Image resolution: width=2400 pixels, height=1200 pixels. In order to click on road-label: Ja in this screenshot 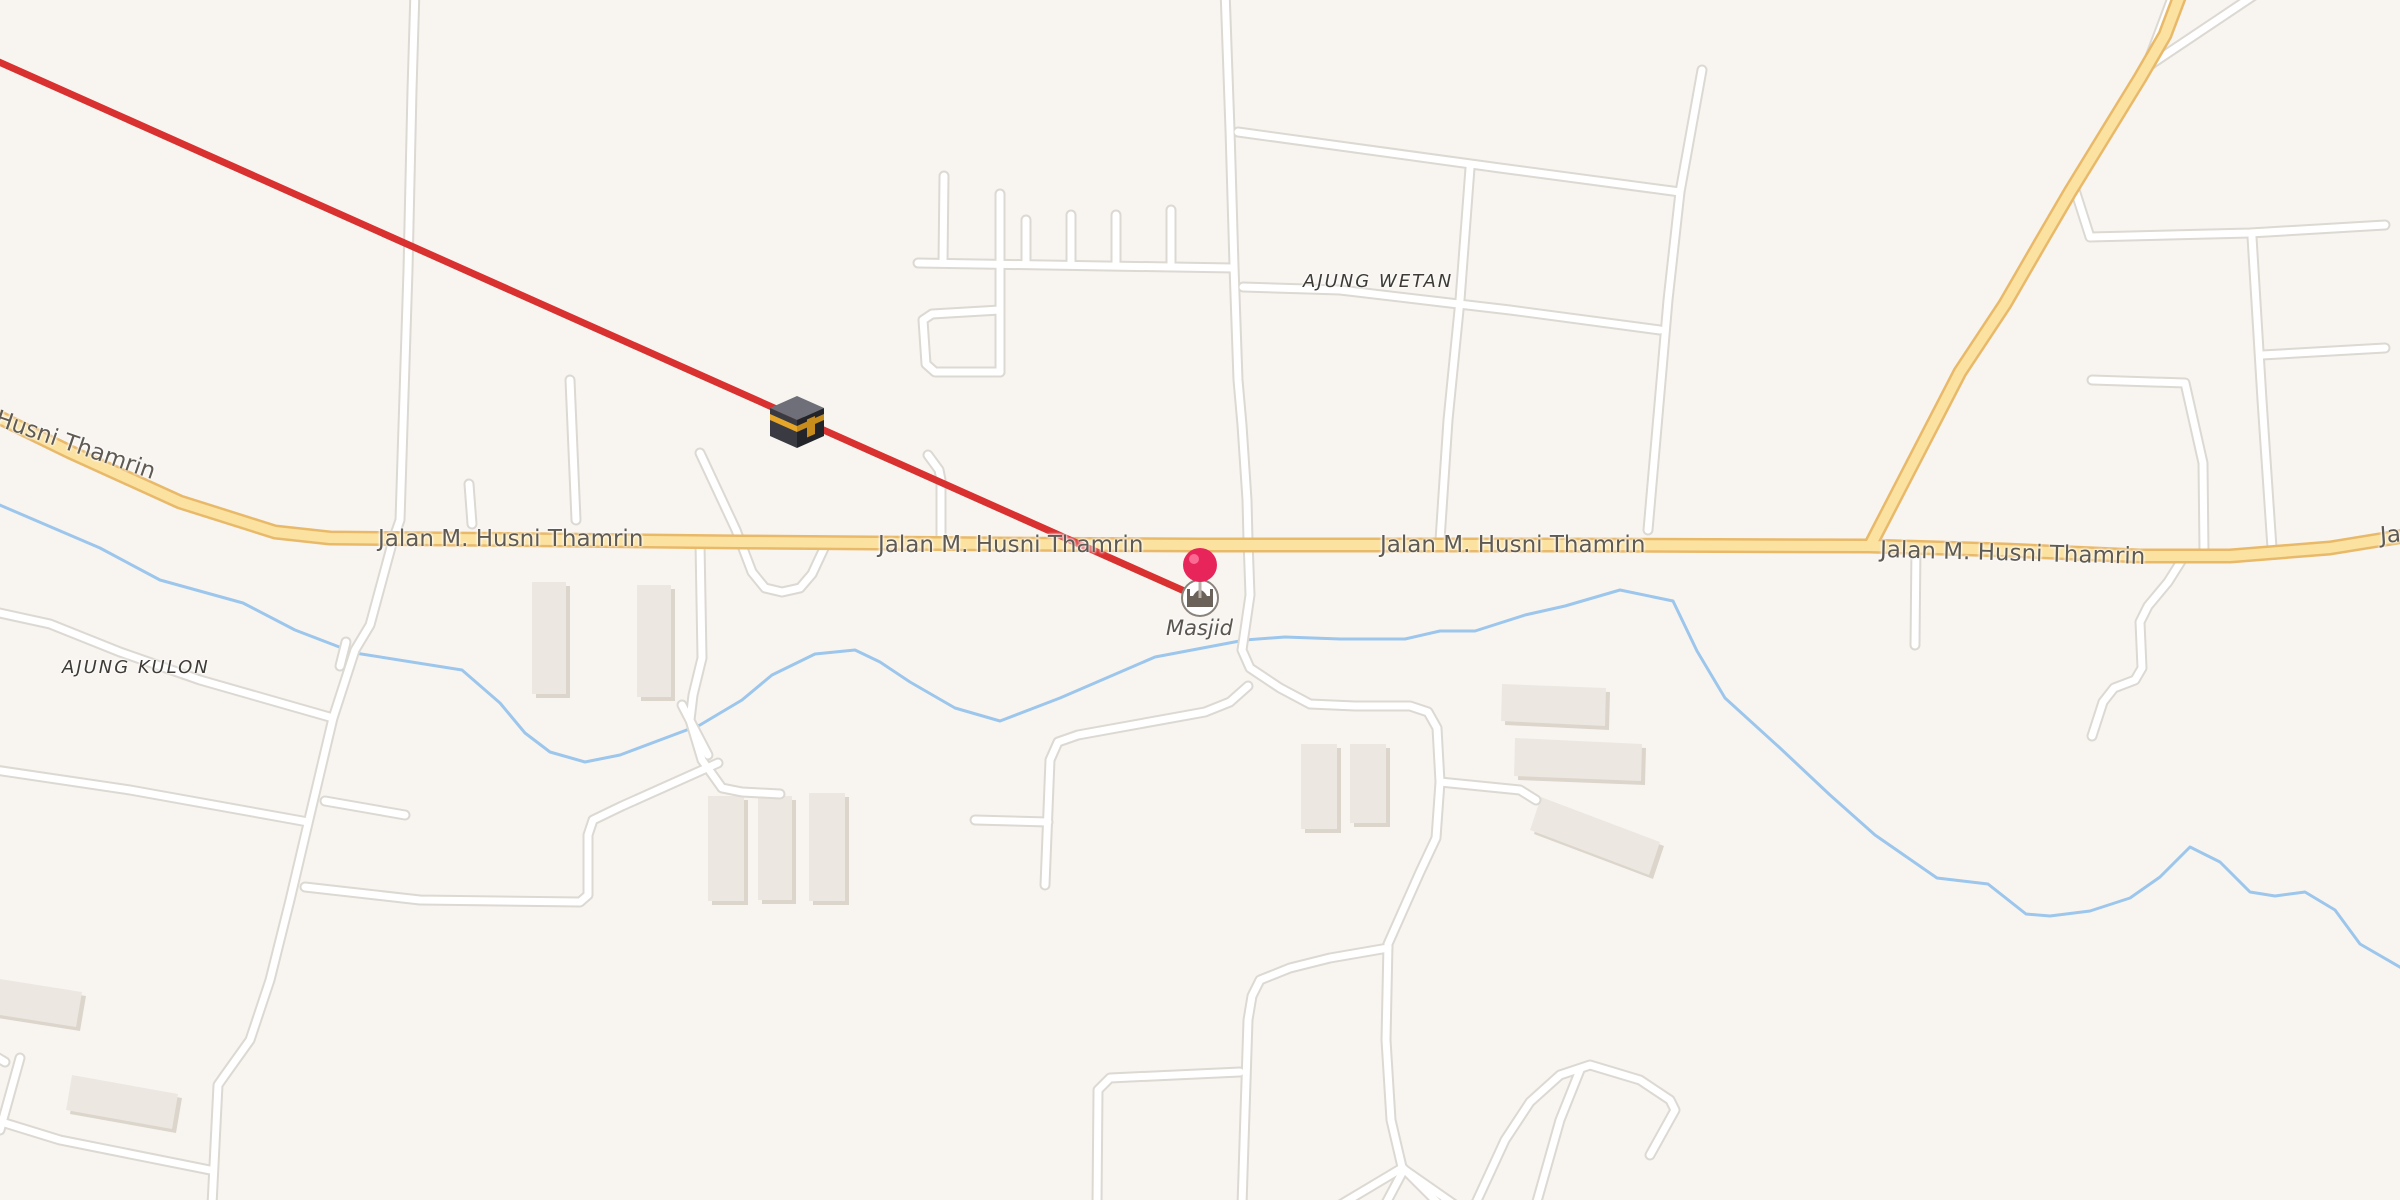, I will do `click(2389, 535)`.